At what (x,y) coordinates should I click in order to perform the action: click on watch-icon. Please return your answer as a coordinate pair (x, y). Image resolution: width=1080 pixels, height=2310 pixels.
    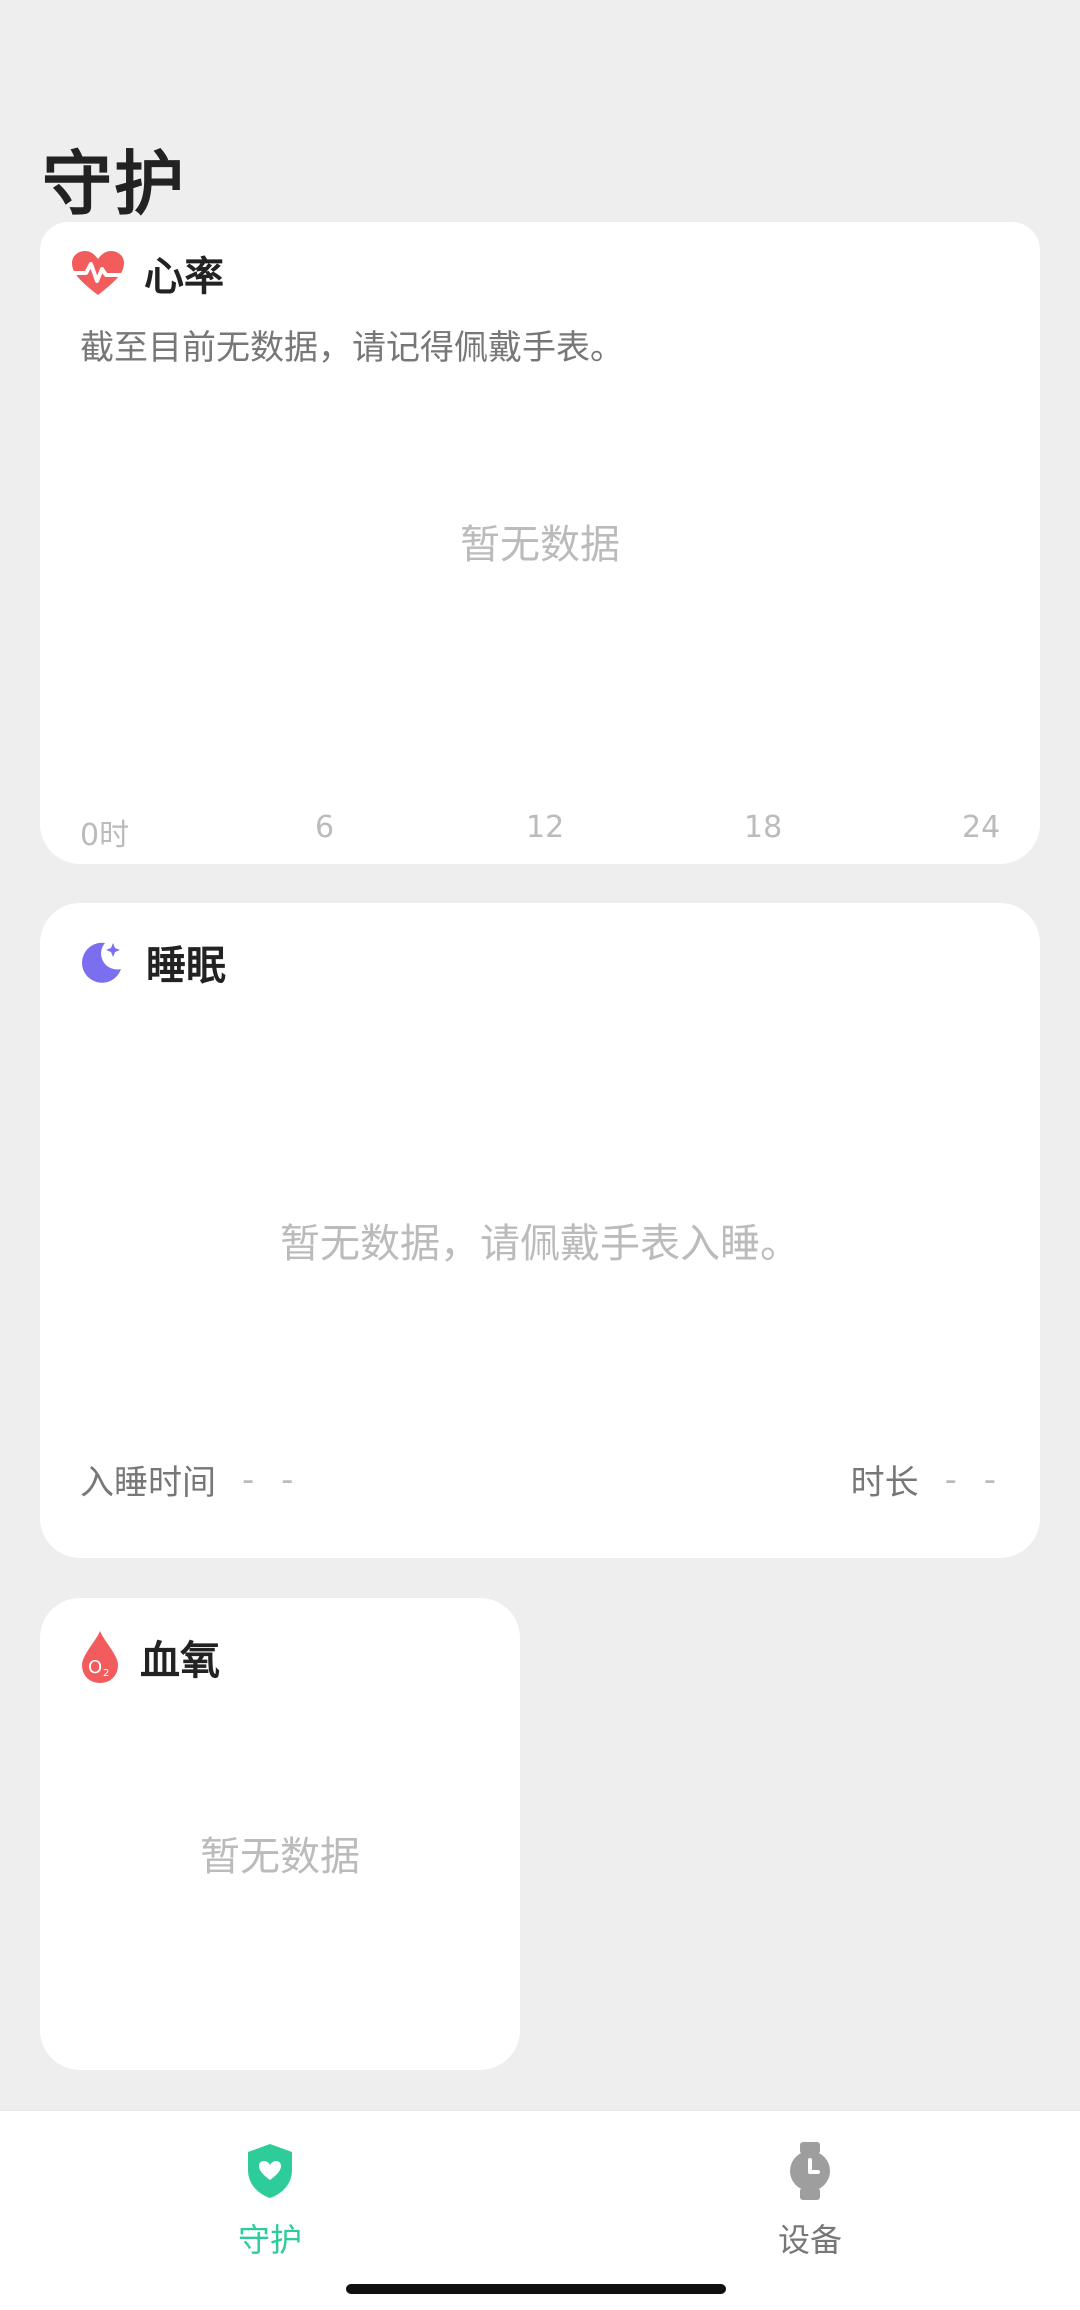
    Looking at the image, I should click on (810, 2171).